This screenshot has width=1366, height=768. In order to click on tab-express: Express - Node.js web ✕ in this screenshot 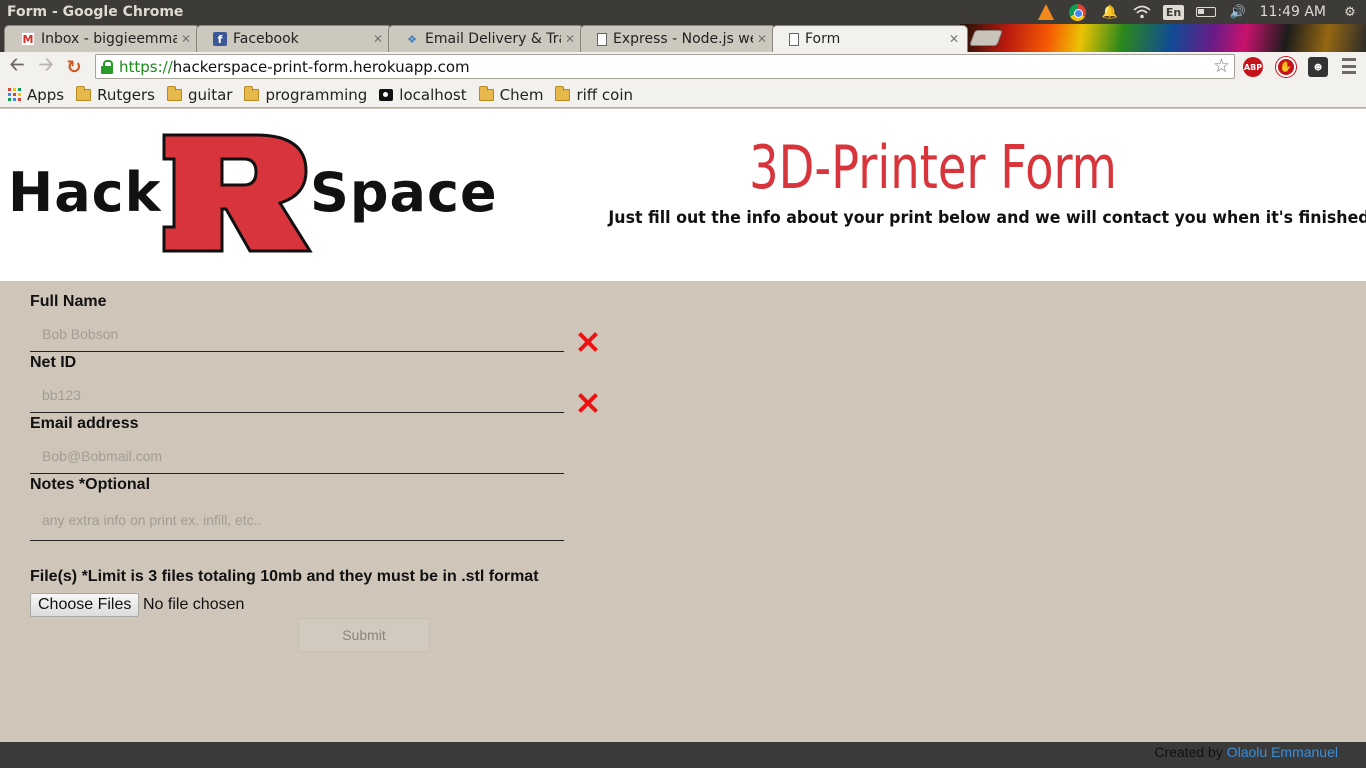, I will do `click(678, 38)`.